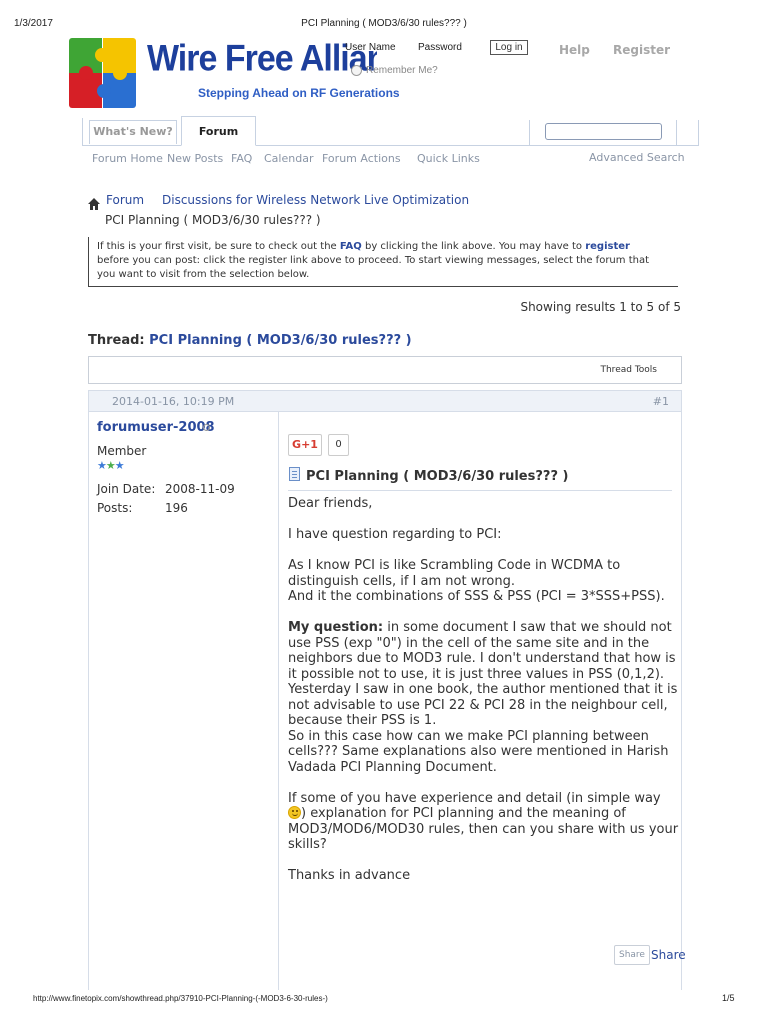 The width and height of the screenshot is (768, 1024). I want to click on user-rank: Member, so click(122, 451).